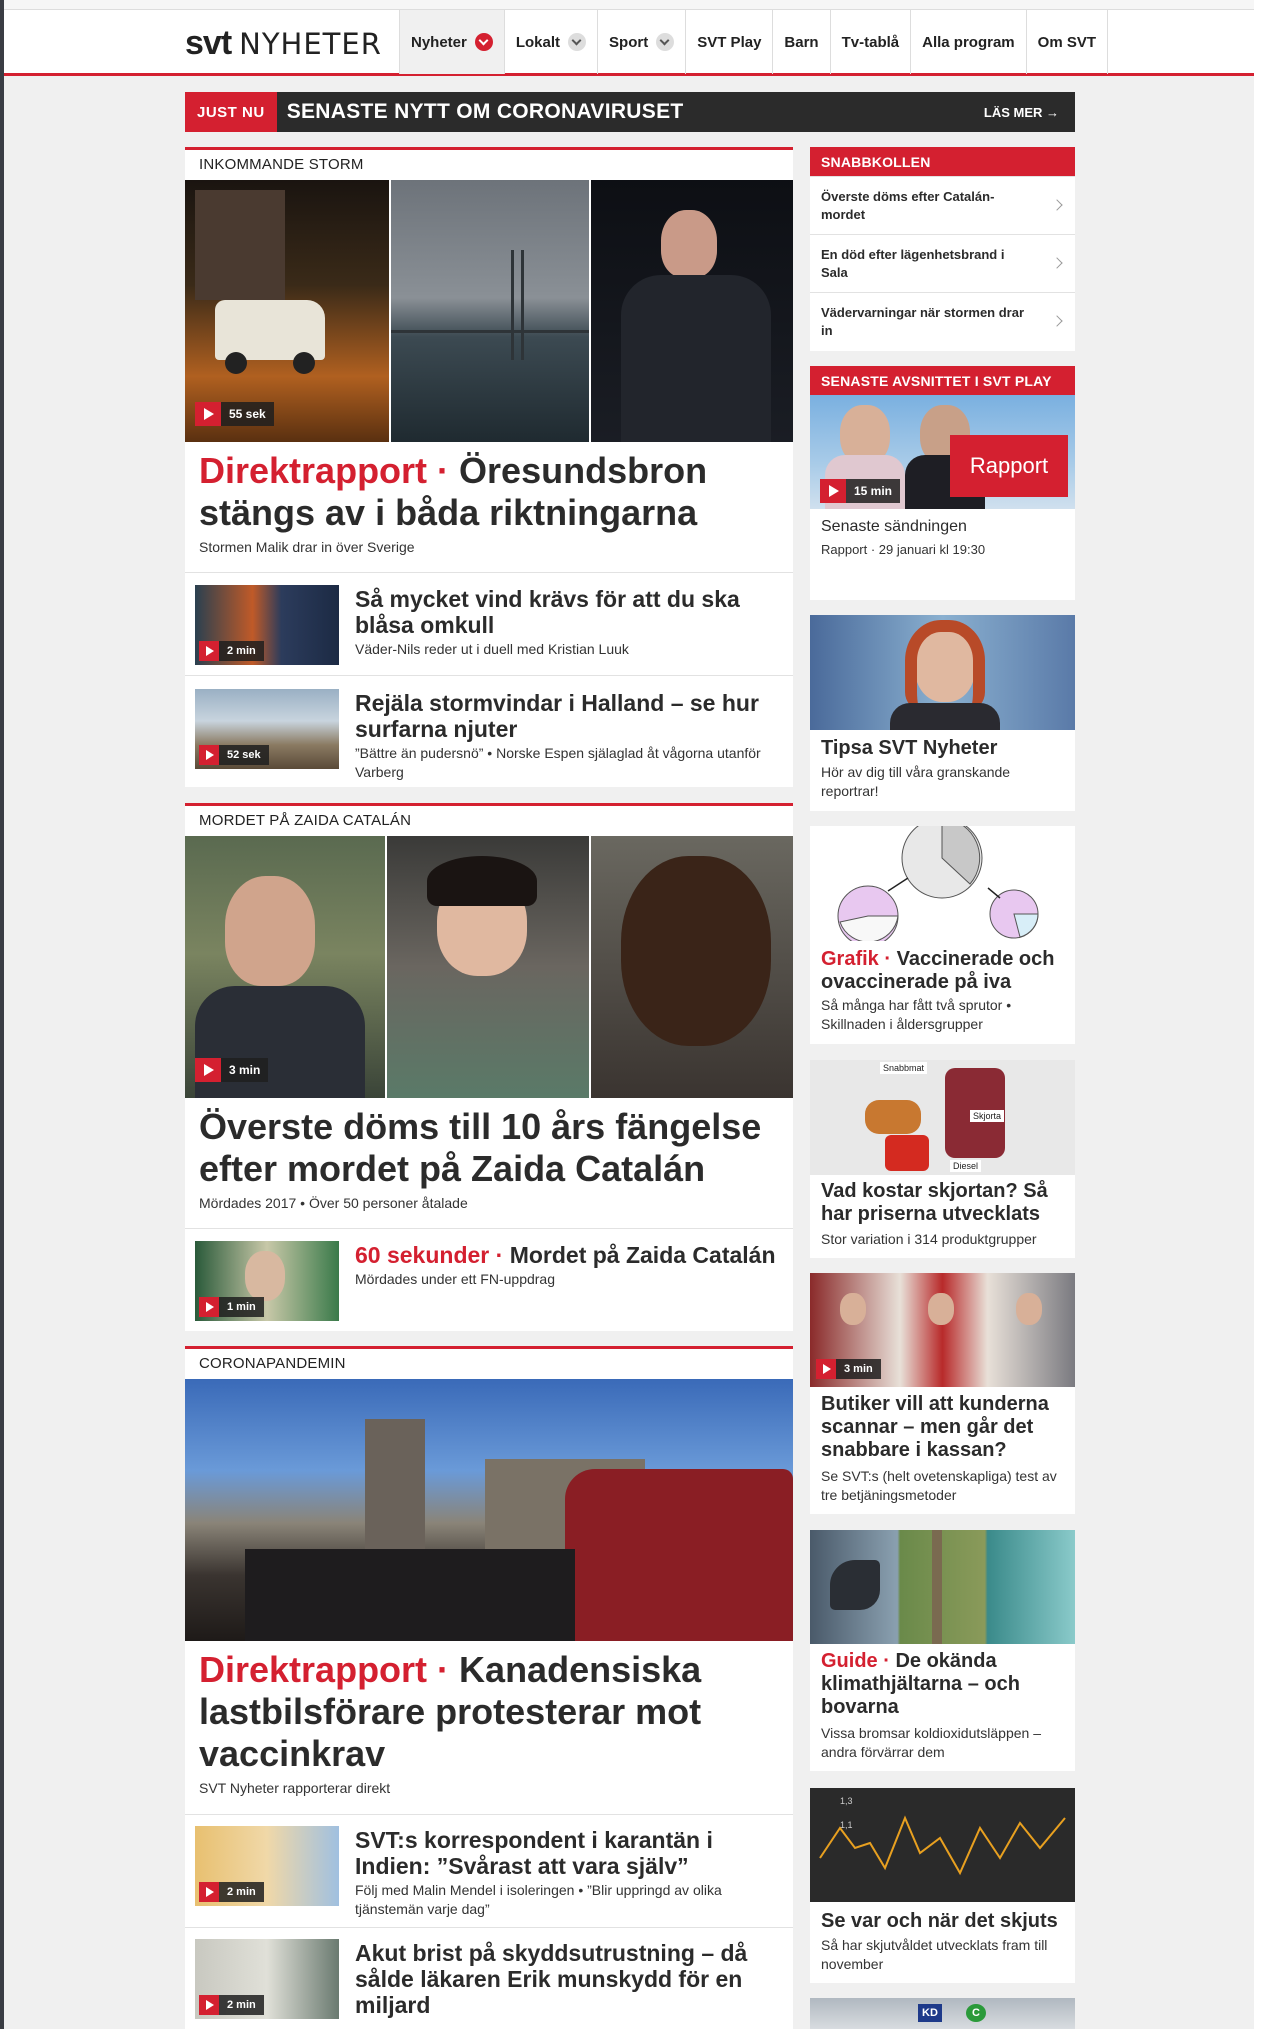 Image resolution: width=1268 pixels, height=2029 pixels. What do you see at coordinates (913, 263) in the screenshot?
I see `item-label: En död efter lägenhetsbrand i Sala` at bounding box center [913, 263].